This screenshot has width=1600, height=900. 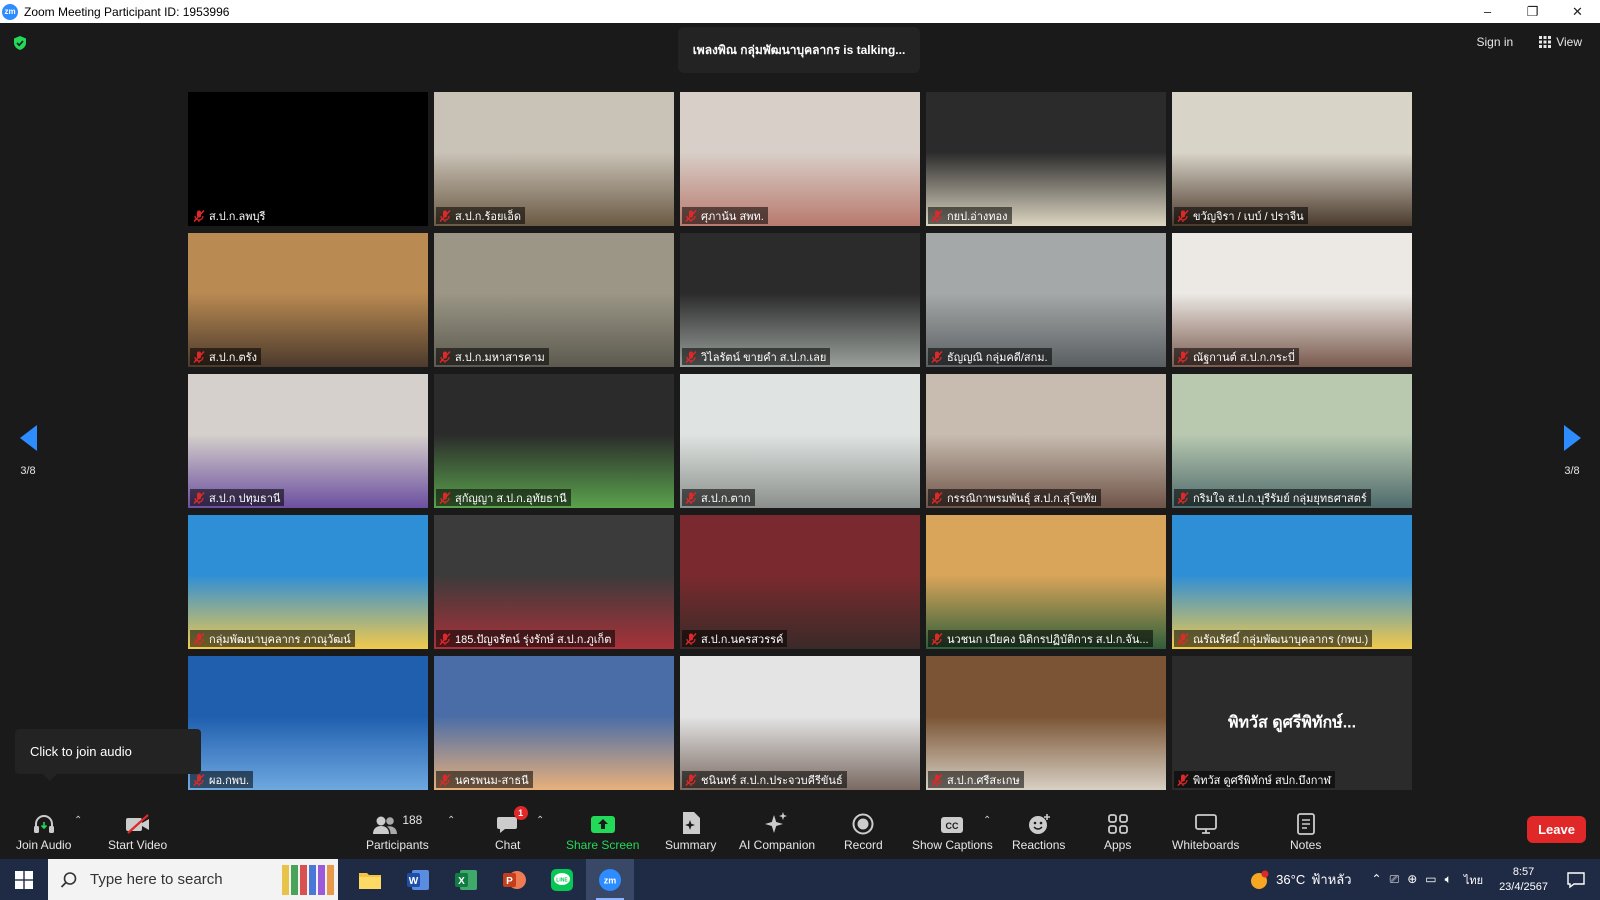 I want to click on participant-tile: กยป.อ่างทอง, so click(x=1046, y=159).